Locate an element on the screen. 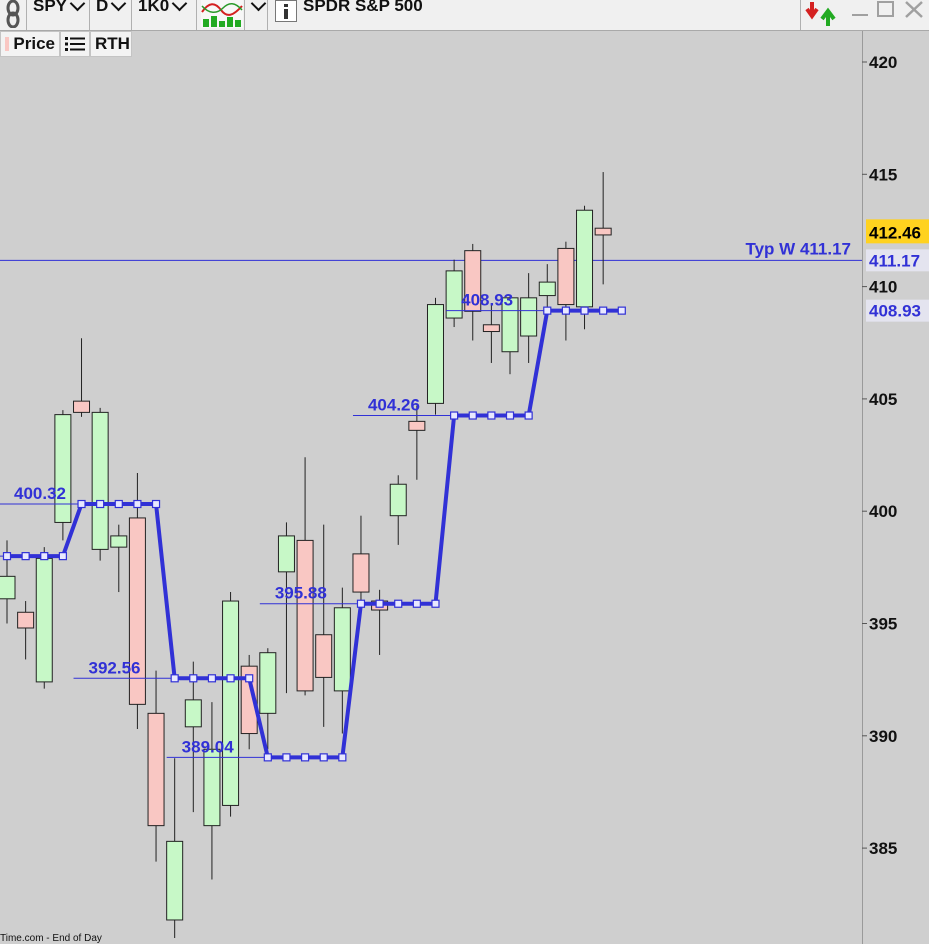  link-icon is located at coordinates (13, 15).